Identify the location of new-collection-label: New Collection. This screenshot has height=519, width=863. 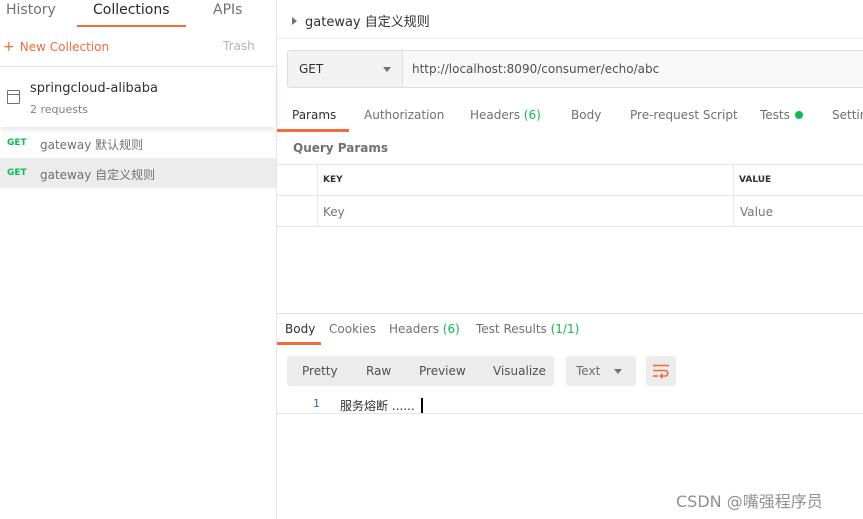
(64, 47).